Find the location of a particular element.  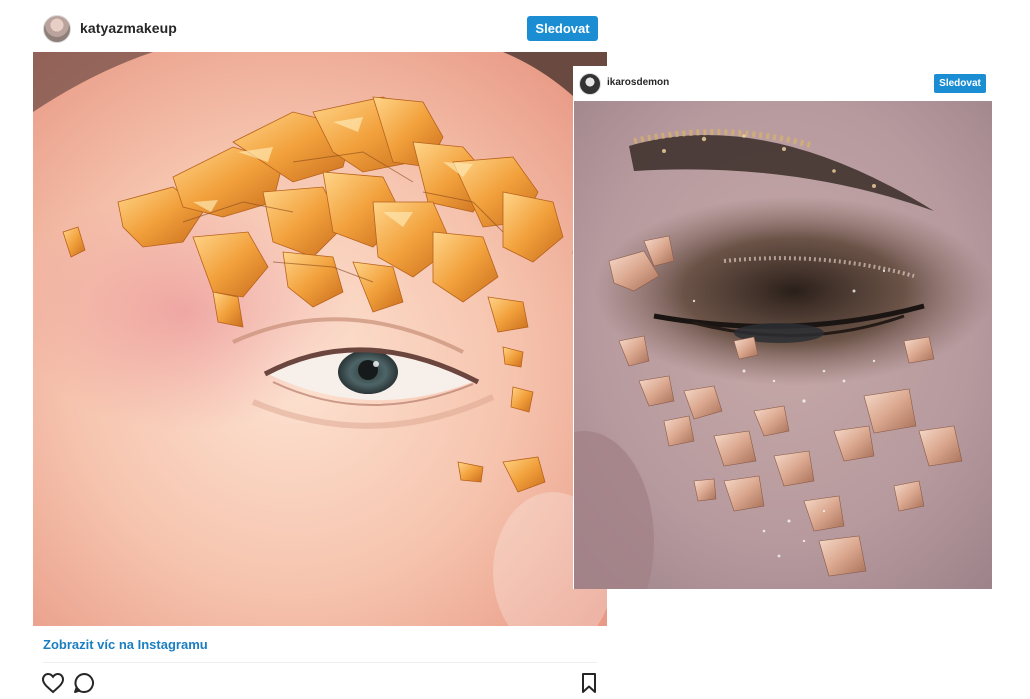

post-actions is located at coordinates (320, 683).